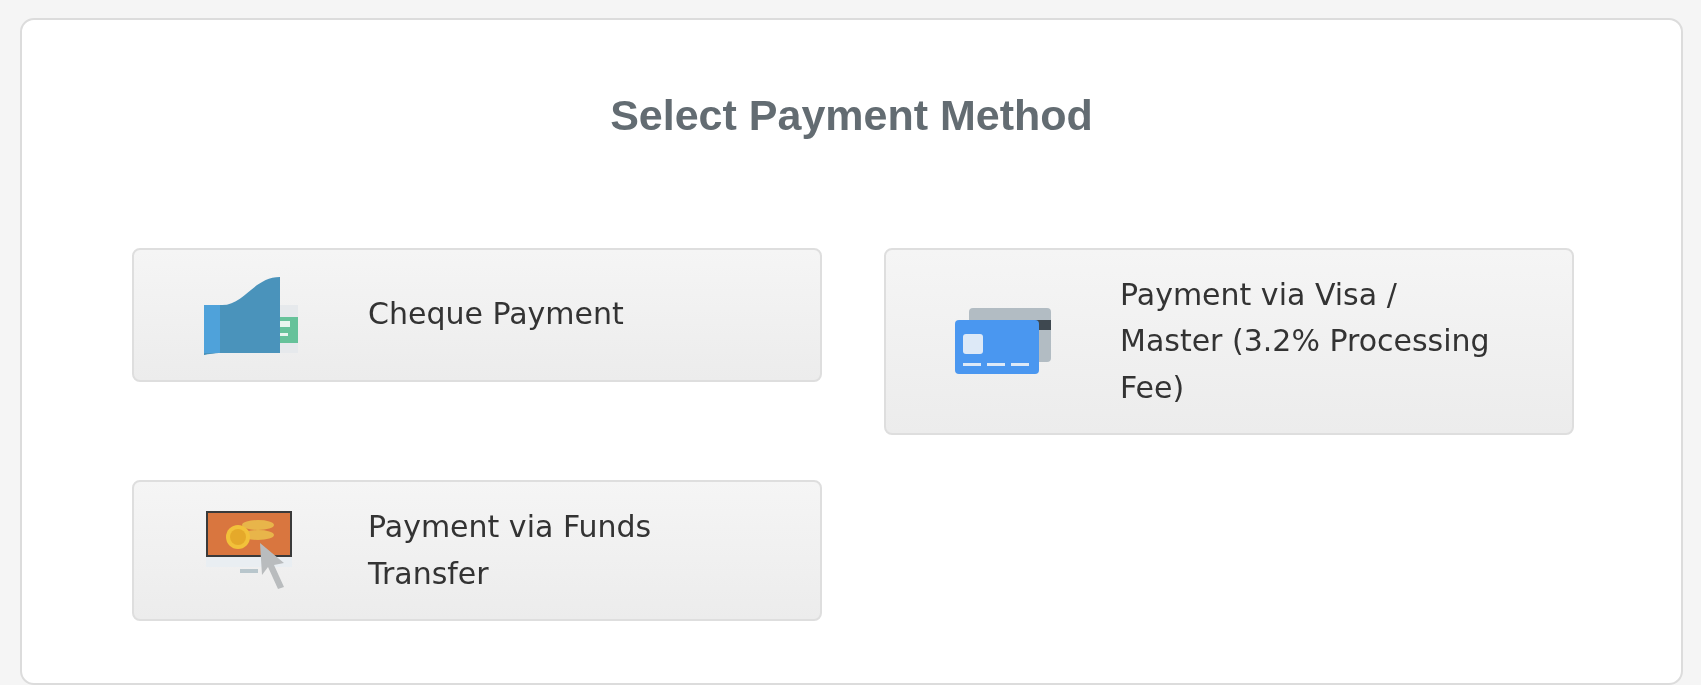  I want to click on page-title: Select Payment Method, so click(851, 115).